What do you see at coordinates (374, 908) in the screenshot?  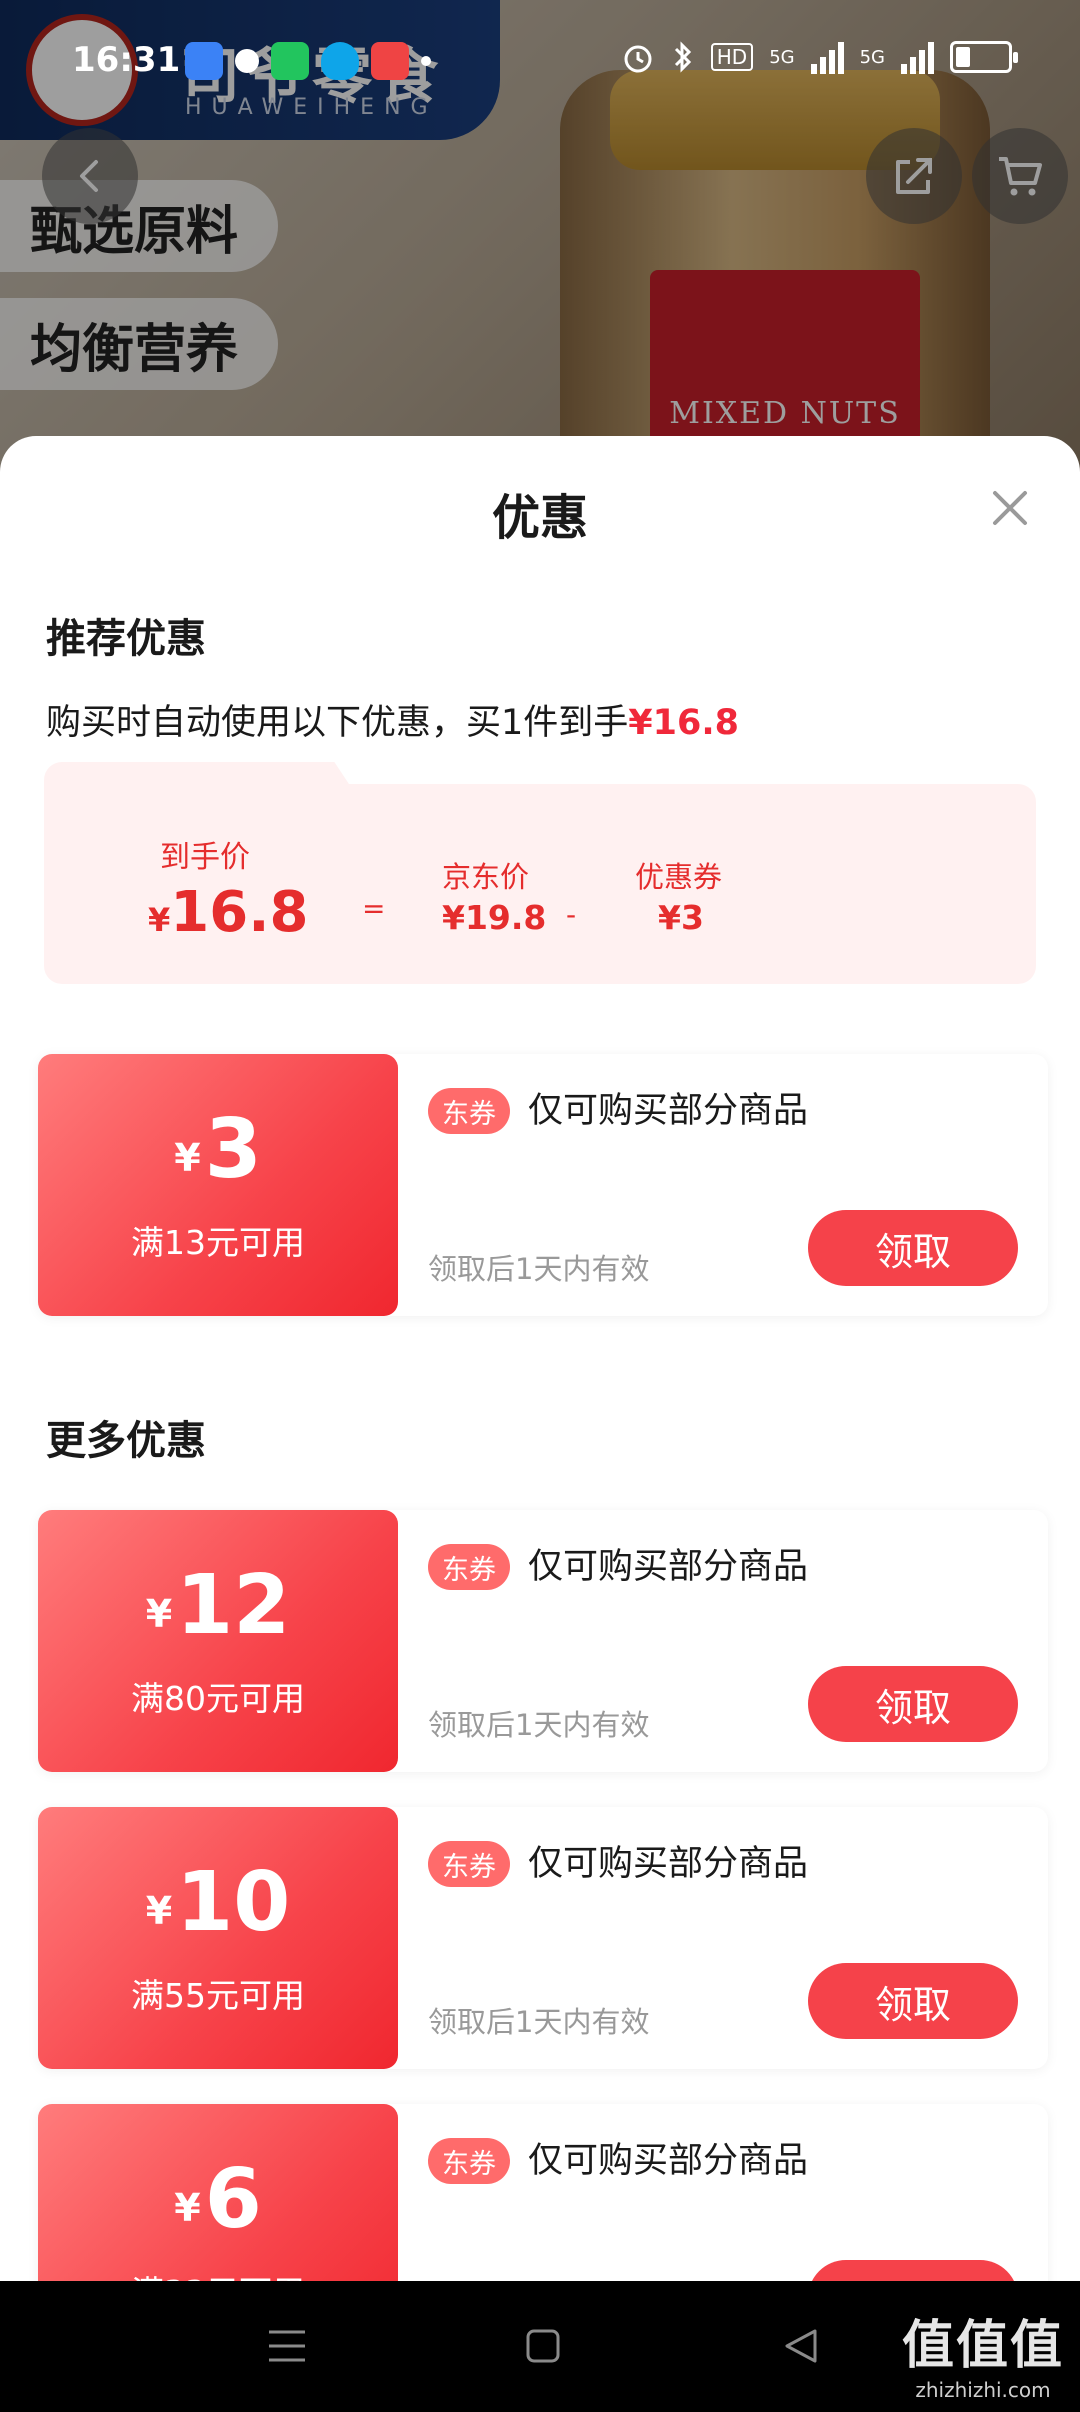 I see `equals-sign: =` at bounding box center [374, 908].